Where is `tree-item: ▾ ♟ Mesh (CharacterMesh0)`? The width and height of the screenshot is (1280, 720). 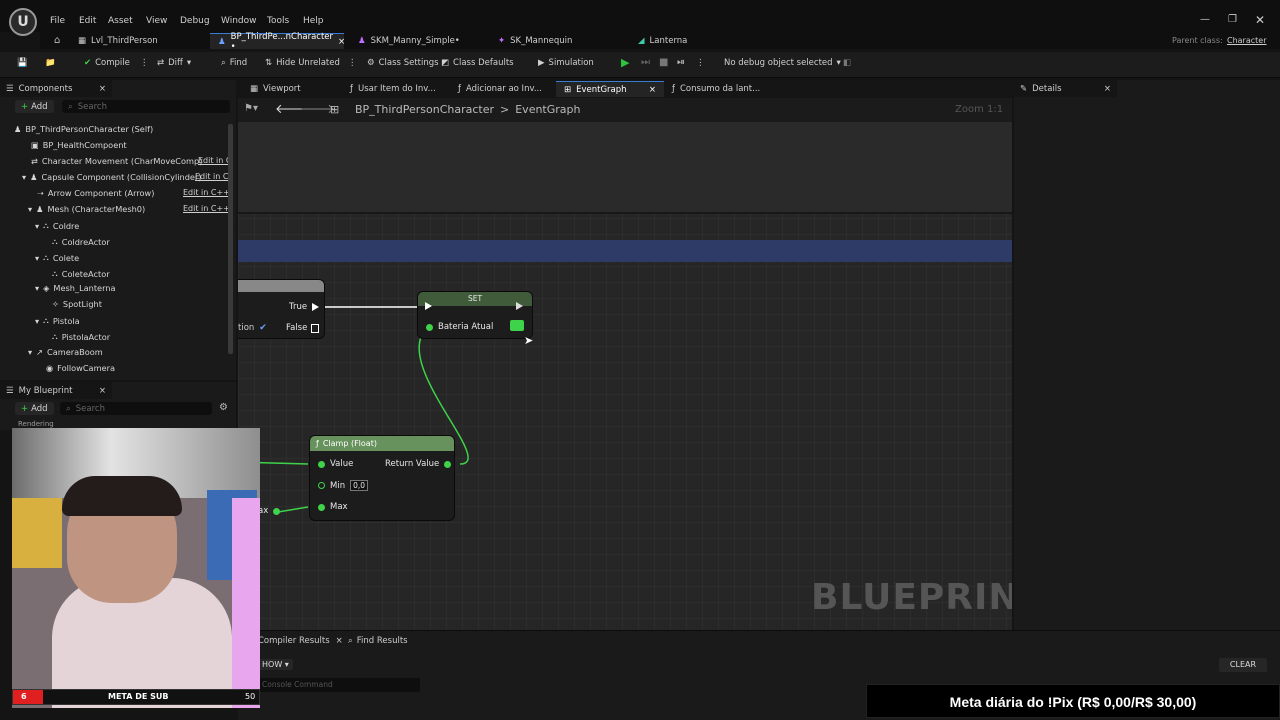 tree-item: ▾ ♟ Mesh (CharacterMesh0) is located at coordinates (86, 209).